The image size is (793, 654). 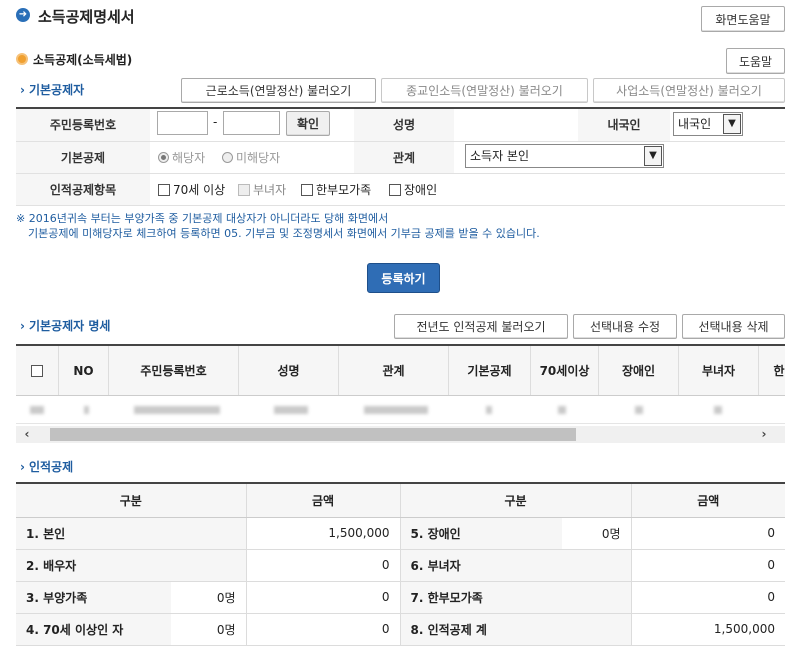 What do you see at coordinates (47, 467) in the screenshot?
I see `personal-section-title: › 인적공제` at bounding box center [47, 467].